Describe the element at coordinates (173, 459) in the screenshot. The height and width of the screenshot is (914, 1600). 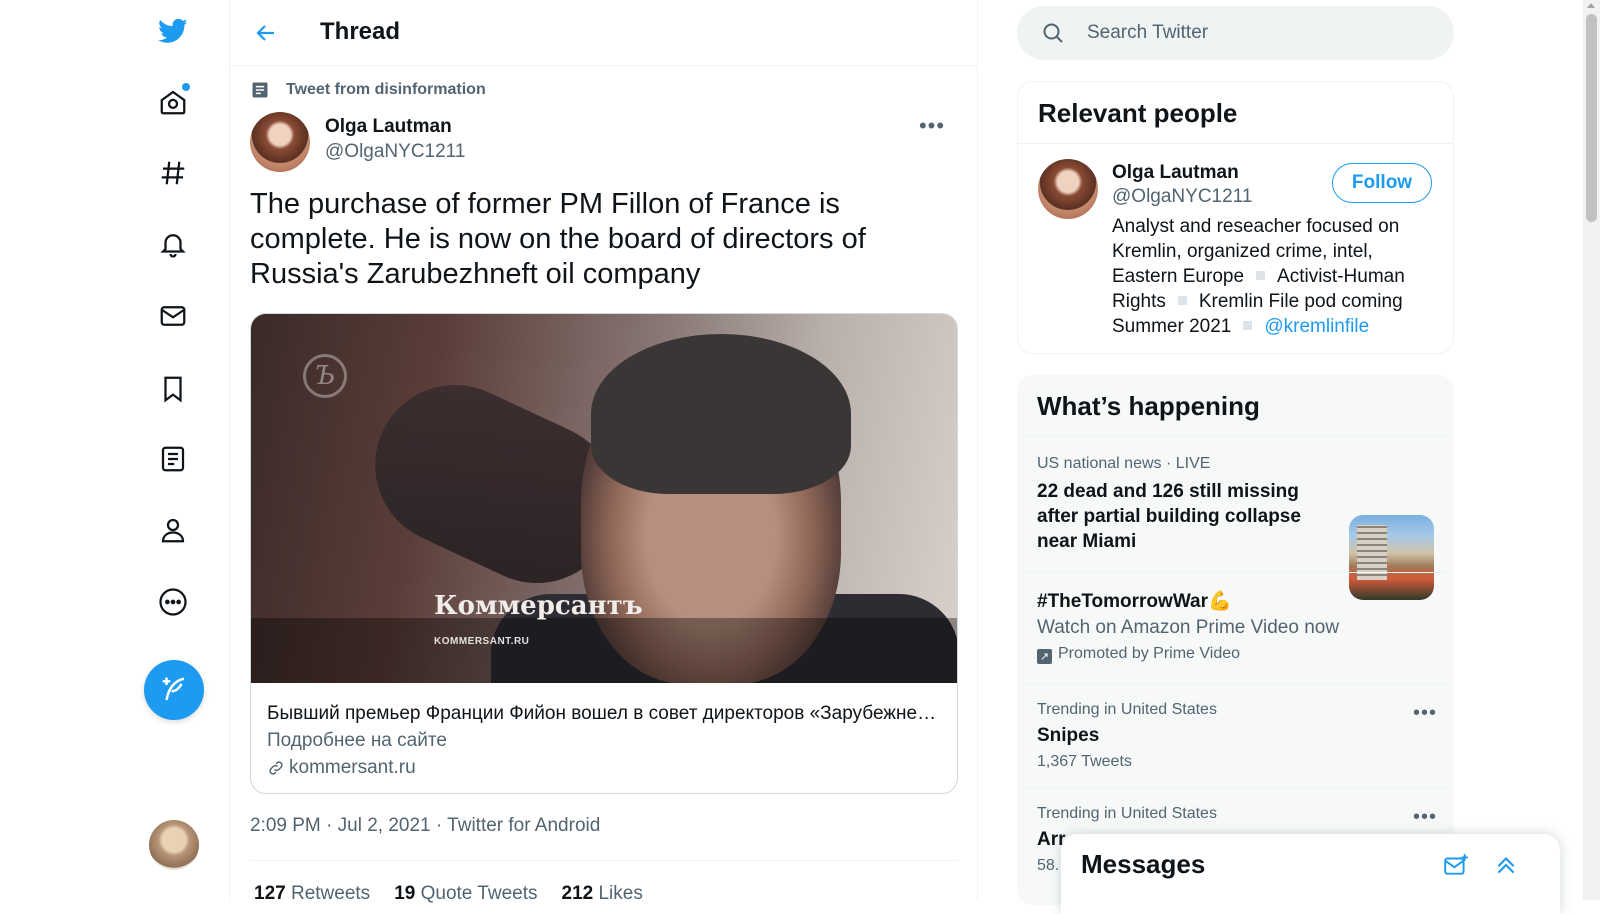
I see `lists-icon` at that location.